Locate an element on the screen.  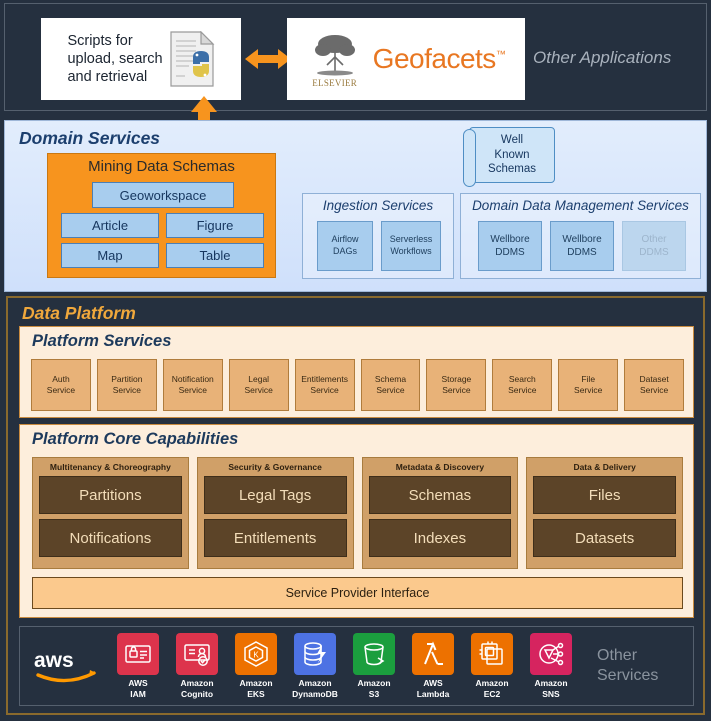
schema-geoworkspace: Geoworkspace is located at coordinates (163, 195).